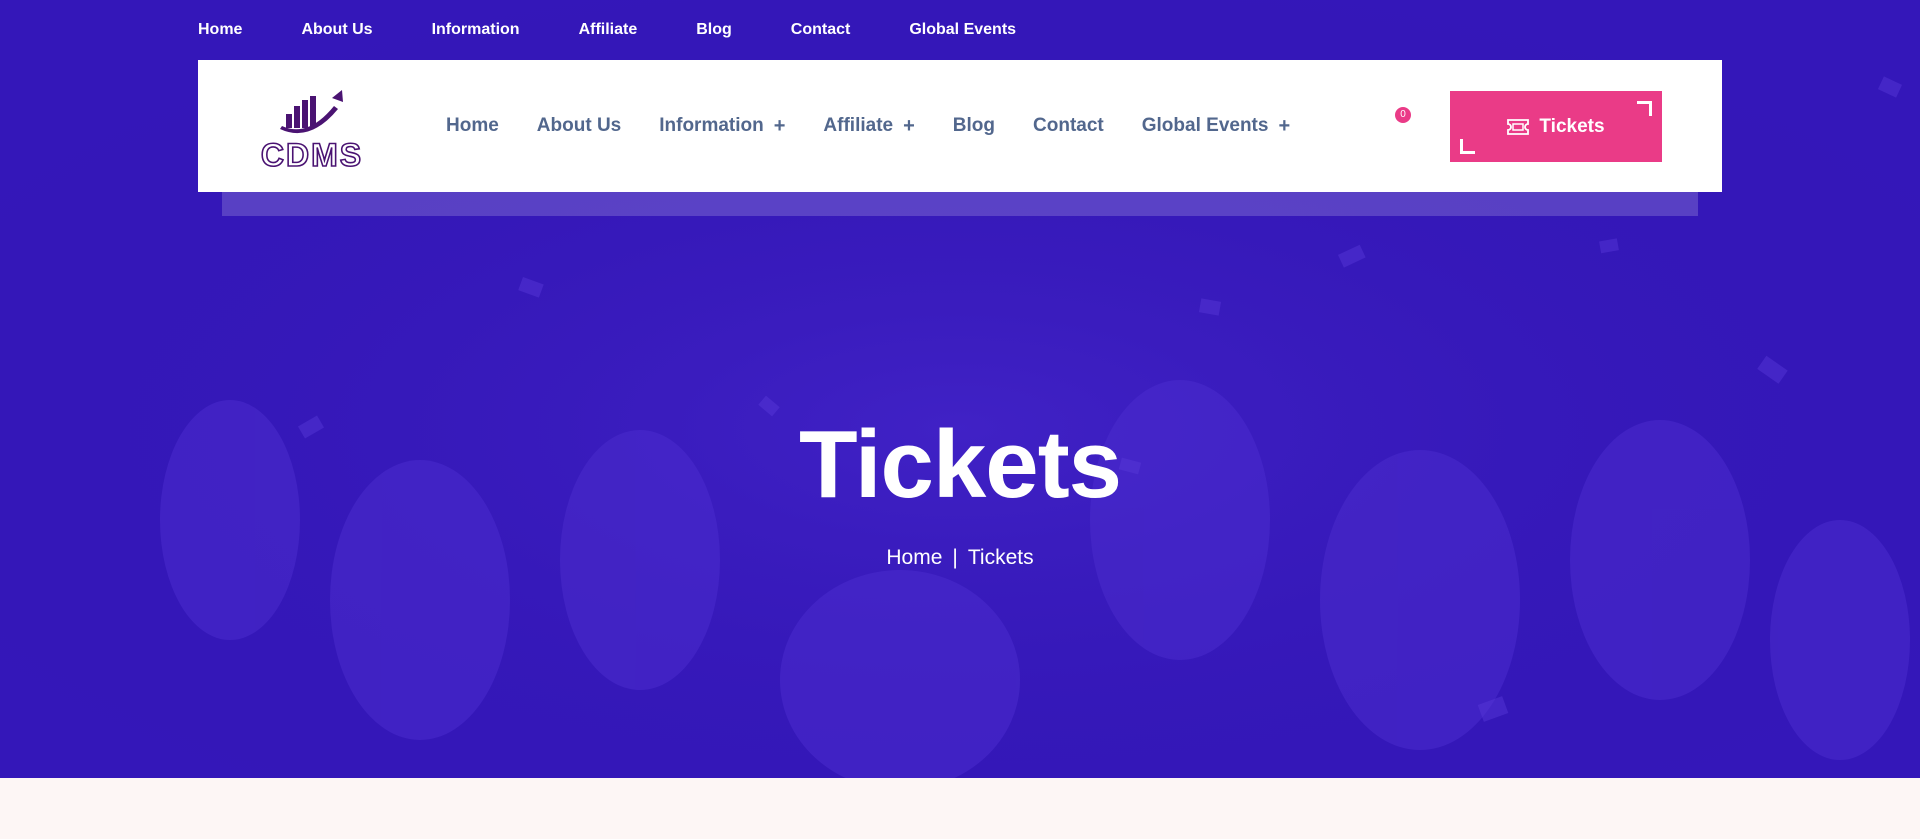 This screenshot has width=1920, height=839. What do you see at coordinates (960, 204) in the screenshot?
I see `header-shadow-strip` at bounding box center [960, 204].